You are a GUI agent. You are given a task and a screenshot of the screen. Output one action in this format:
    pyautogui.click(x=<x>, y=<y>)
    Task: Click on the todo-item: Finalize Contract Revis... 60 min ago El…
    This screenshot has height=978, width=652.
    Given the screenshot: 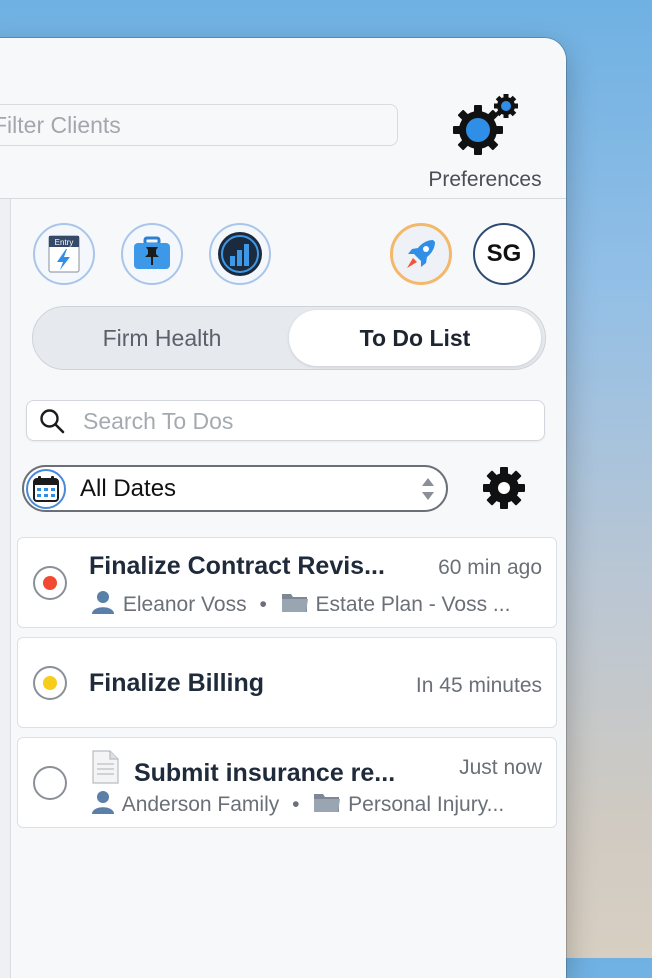 What is the action you would take?
    pyautogui.click(x=287, y=582)
    